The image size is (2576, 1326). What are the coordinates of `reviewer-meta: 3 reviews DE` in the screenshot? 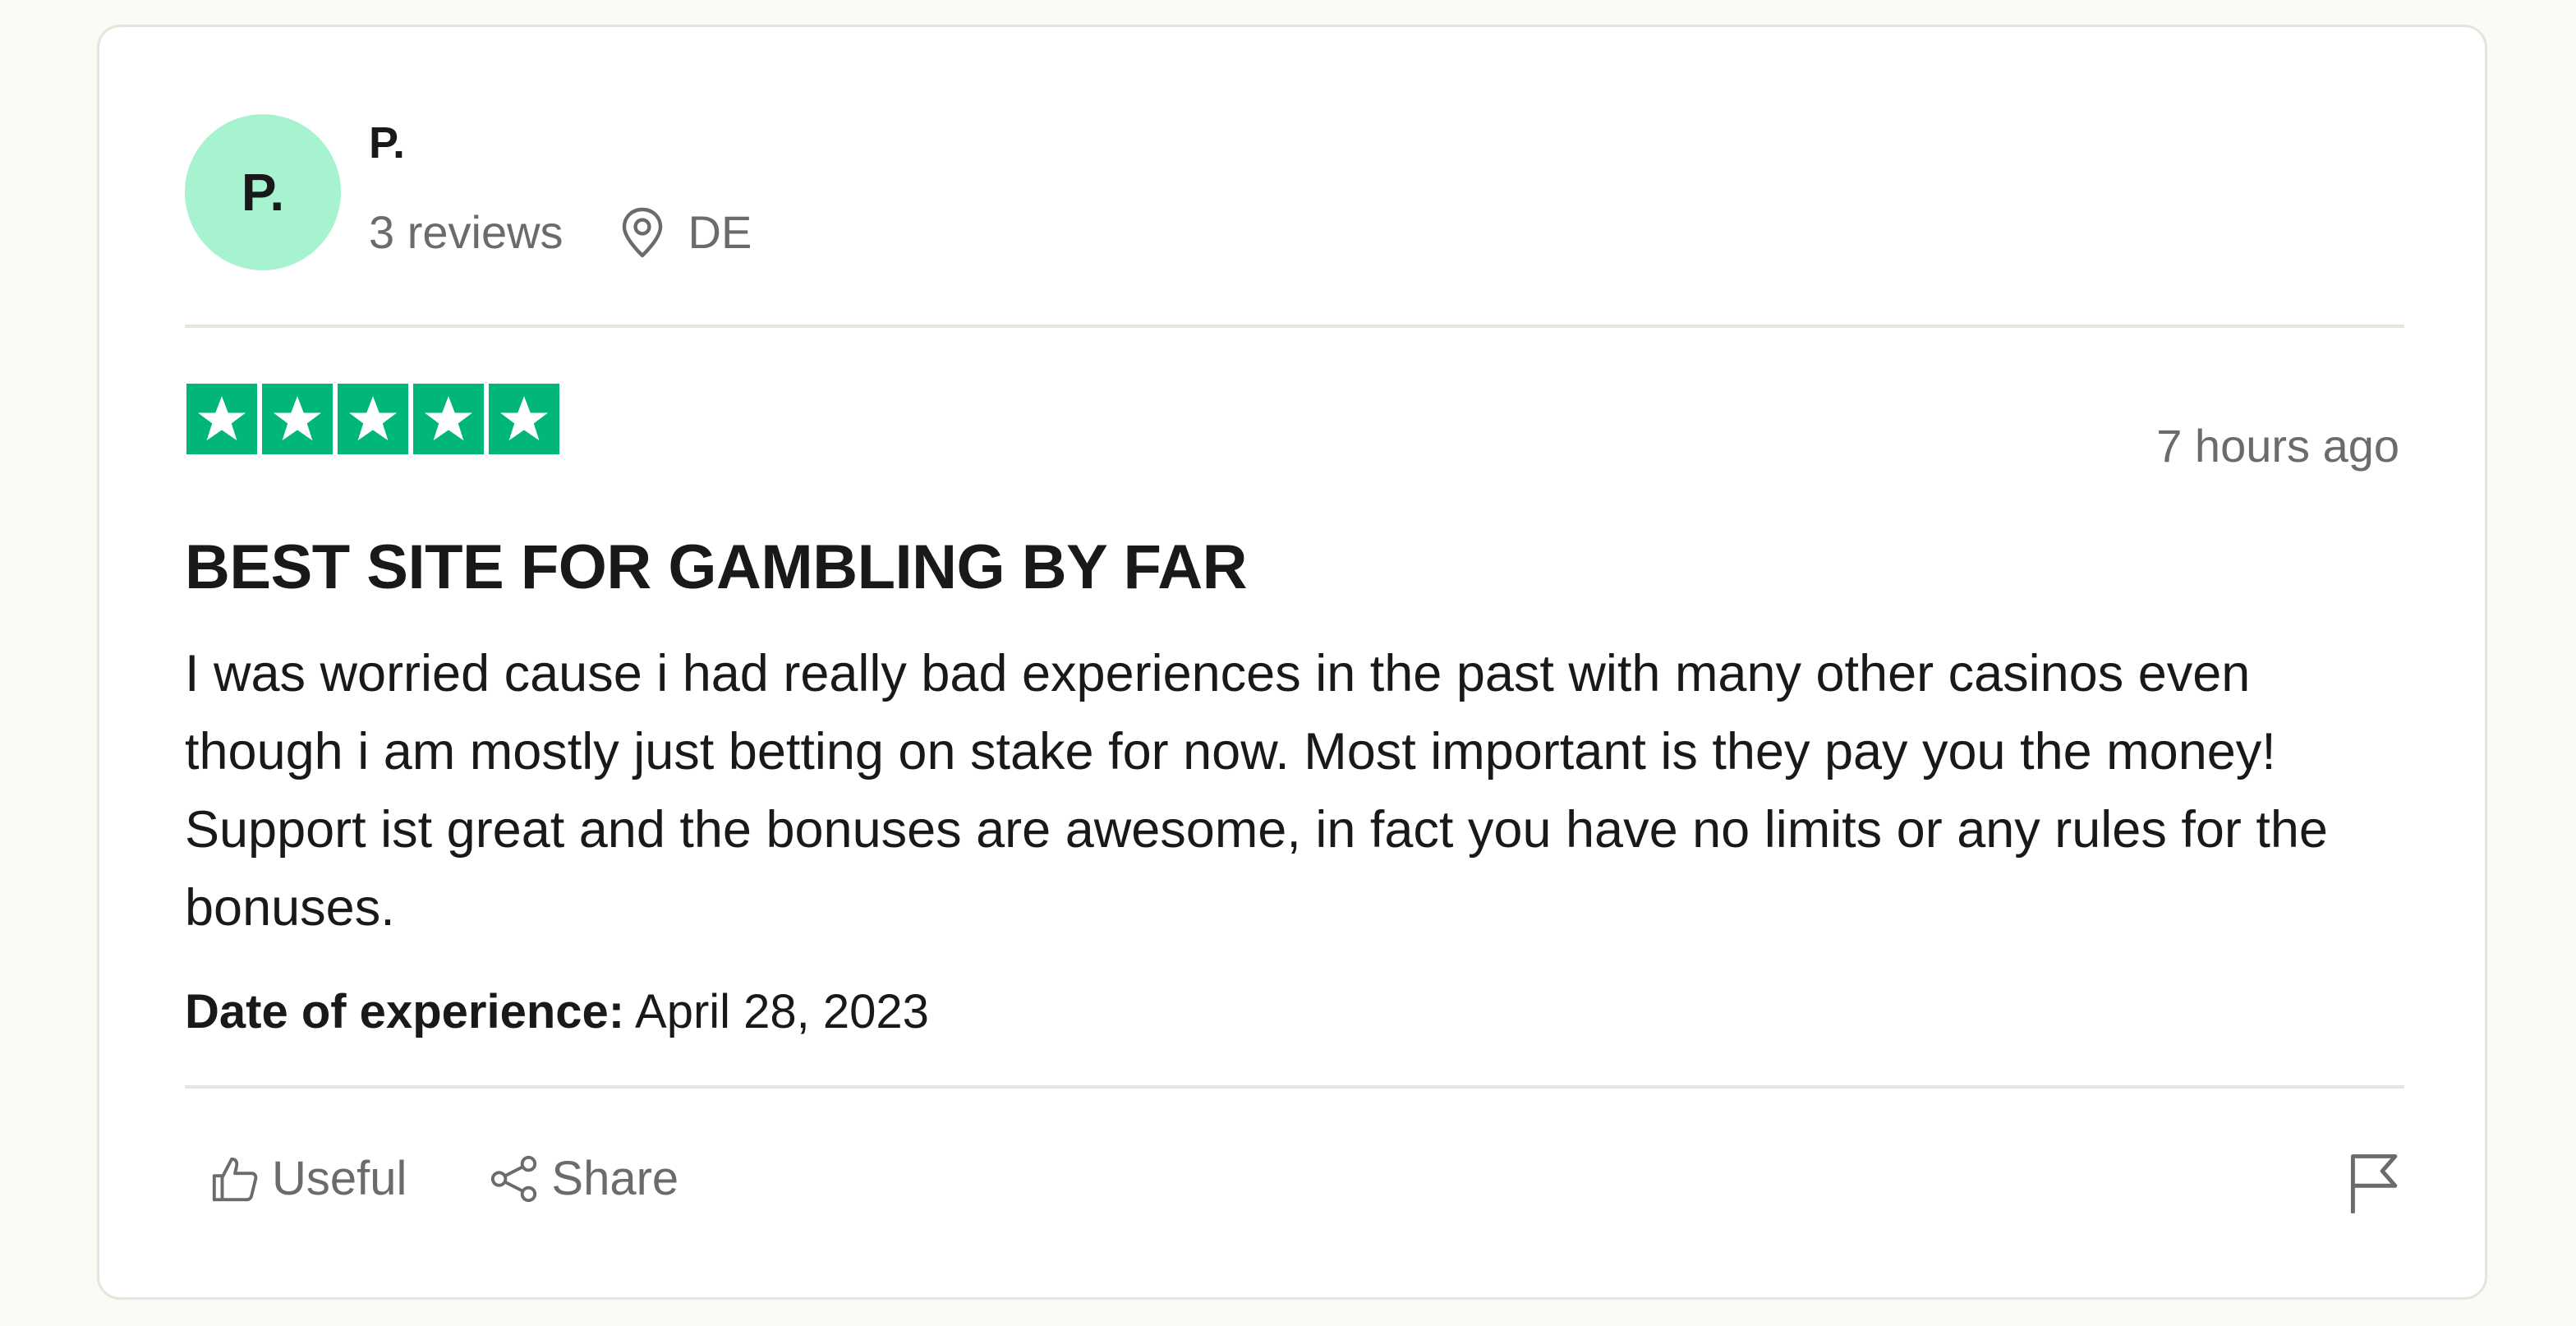 It's located at (560, 232).